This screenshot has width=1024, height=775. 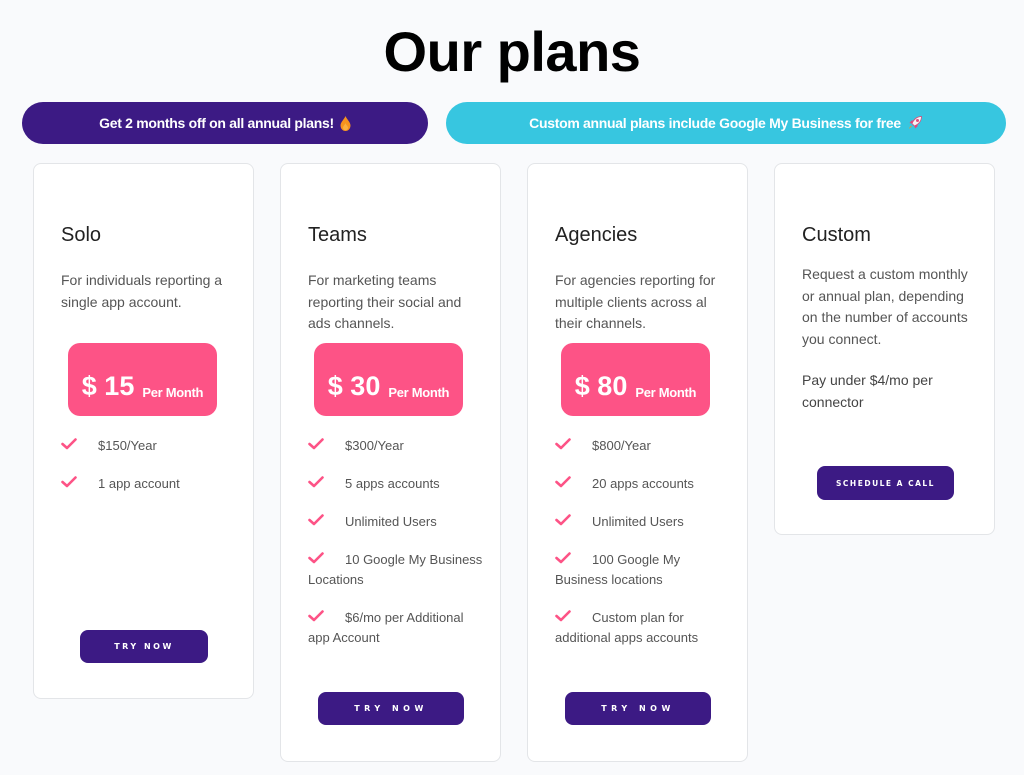 What do you see at coordinates (388, 379) in the screenshot?
I see `price-badge: $ 30 Per Month` at bounding box center [388, 379].